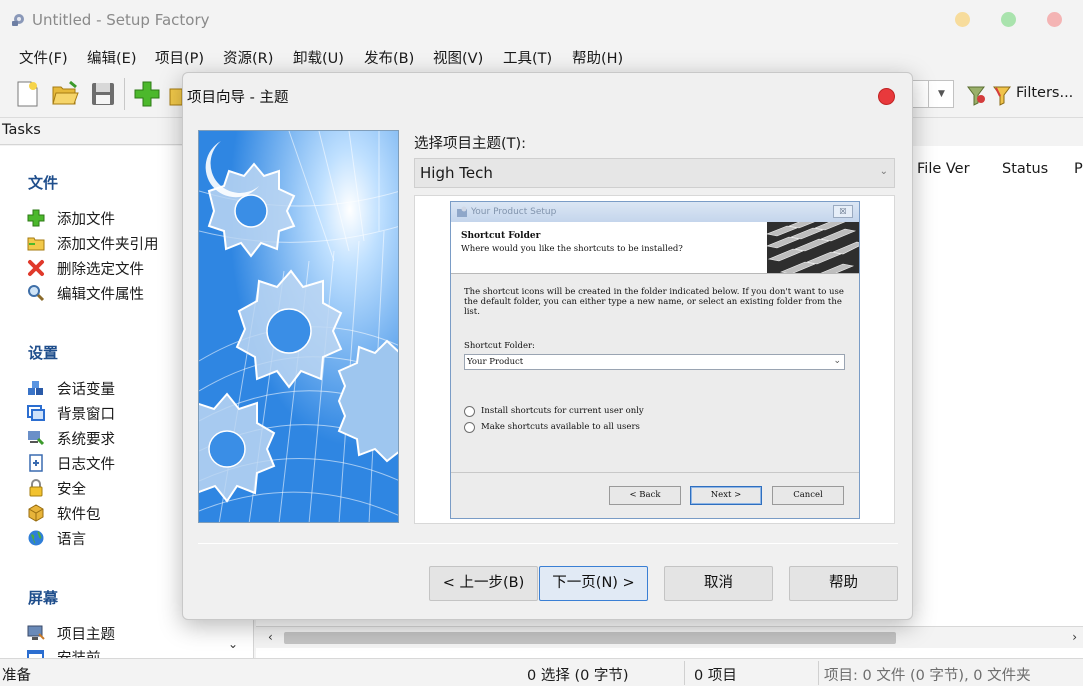 The image size is (1083, 686). What do you see at coordinates (462, 211) in the screenshot?
I see `setup-icon` at bounding box center [462, 211].